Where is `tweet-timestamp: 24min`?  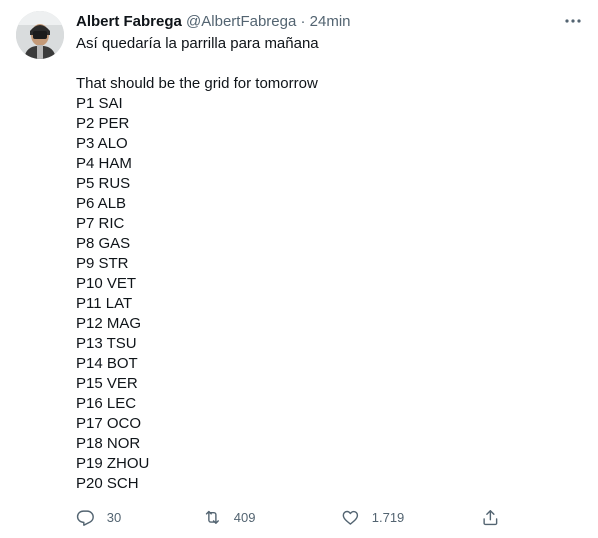 tweet-timestamp: 24min is located at coordinates (330, 21).